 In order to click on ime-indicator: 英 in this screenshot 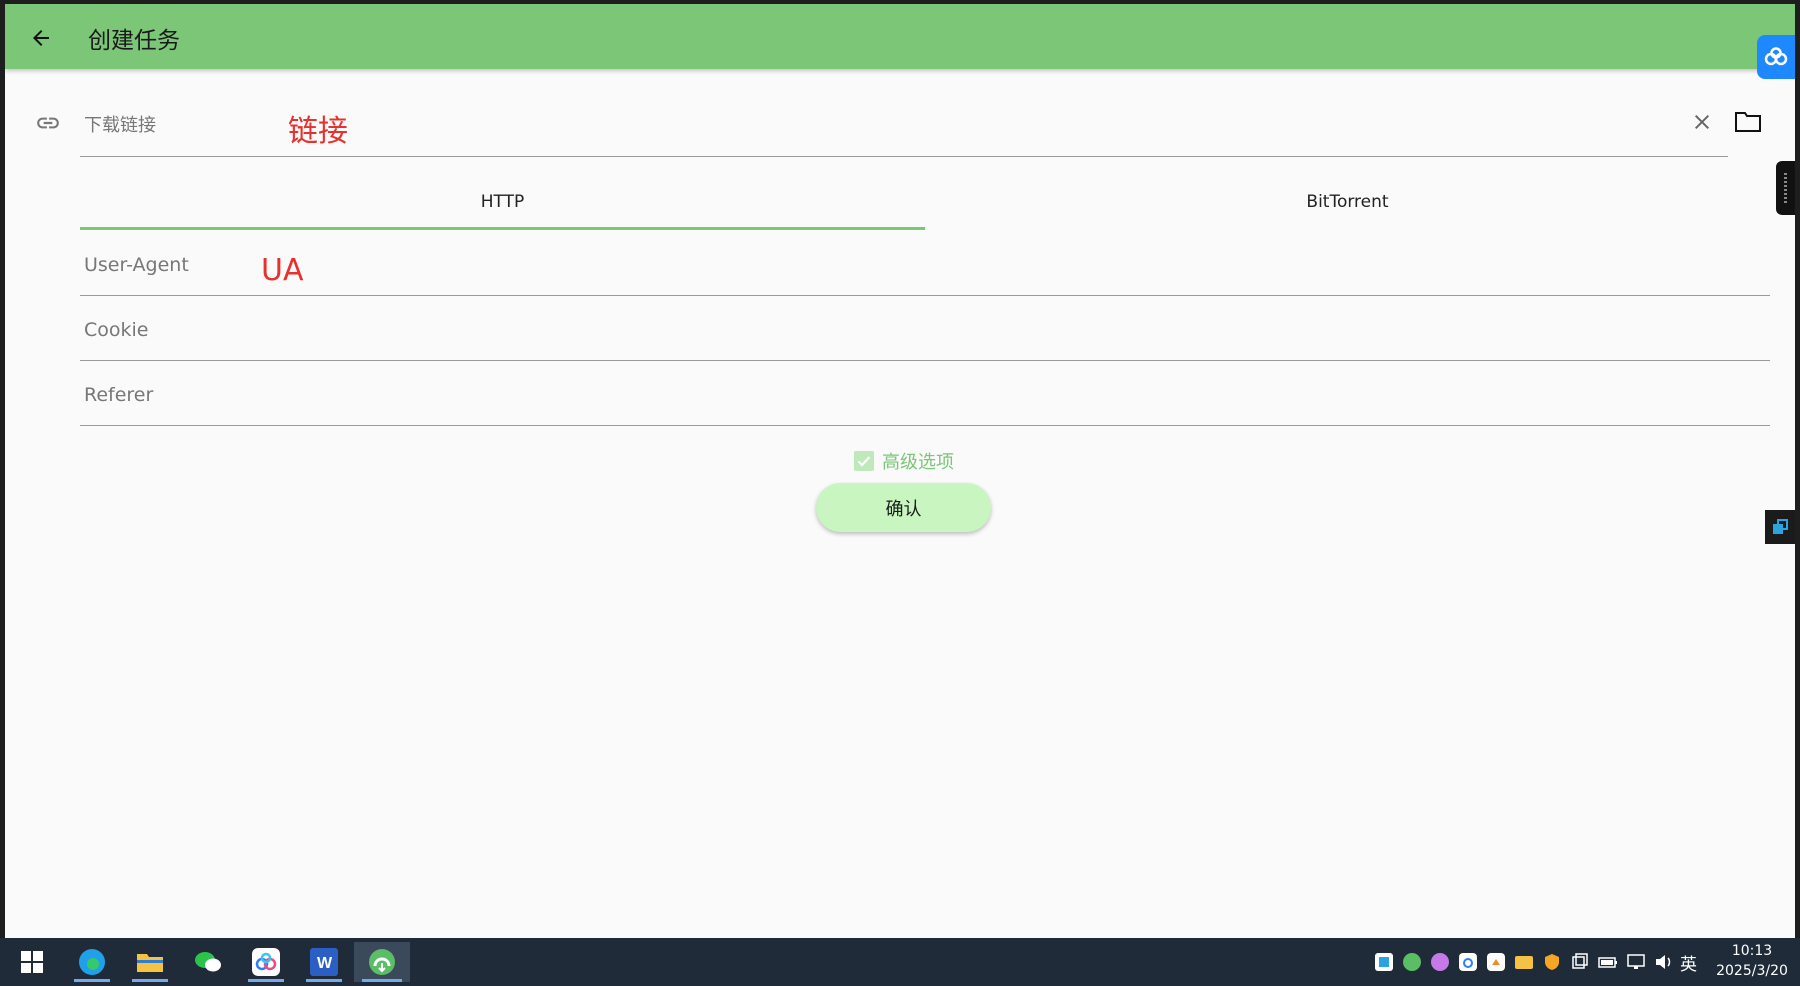, I will do `click(1688, 962)`.